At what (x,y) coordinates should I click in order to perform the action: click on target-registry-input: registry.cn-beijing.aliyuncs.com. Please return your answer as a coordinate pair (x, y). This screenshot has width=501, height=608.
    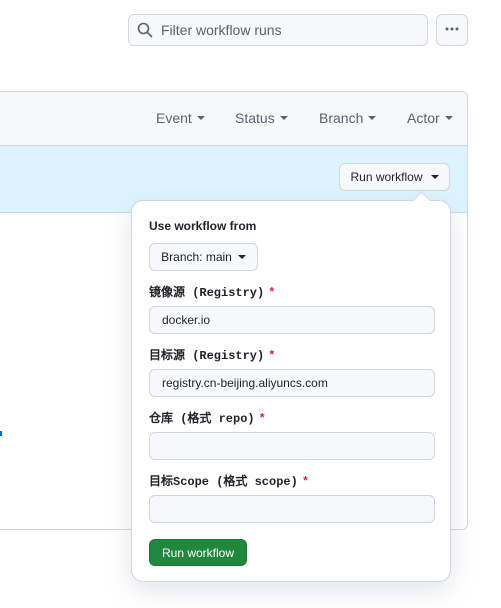
    Looking at the image, I should click on (292, 383).